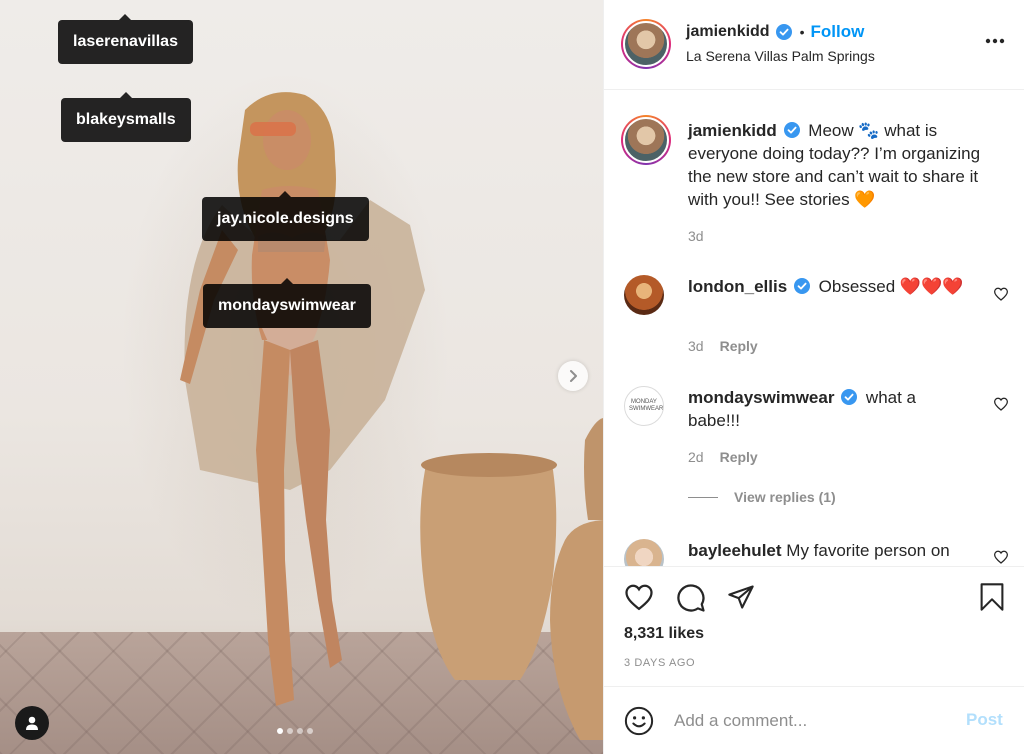 The width and height of the screenshot is (1024, 754). Describe the element at coordinates (785, 497) in the screenshot. I see `view-replies-label: View replies (1)` at that location.